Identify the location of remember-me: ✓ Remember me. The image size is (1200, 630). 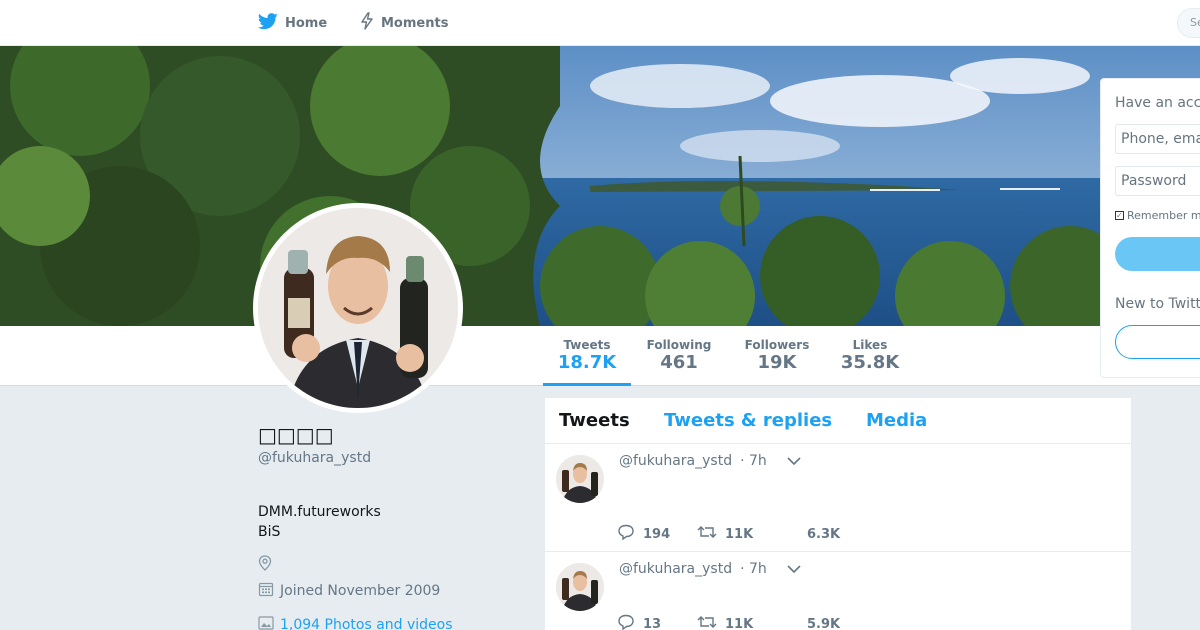
(1157, 215).